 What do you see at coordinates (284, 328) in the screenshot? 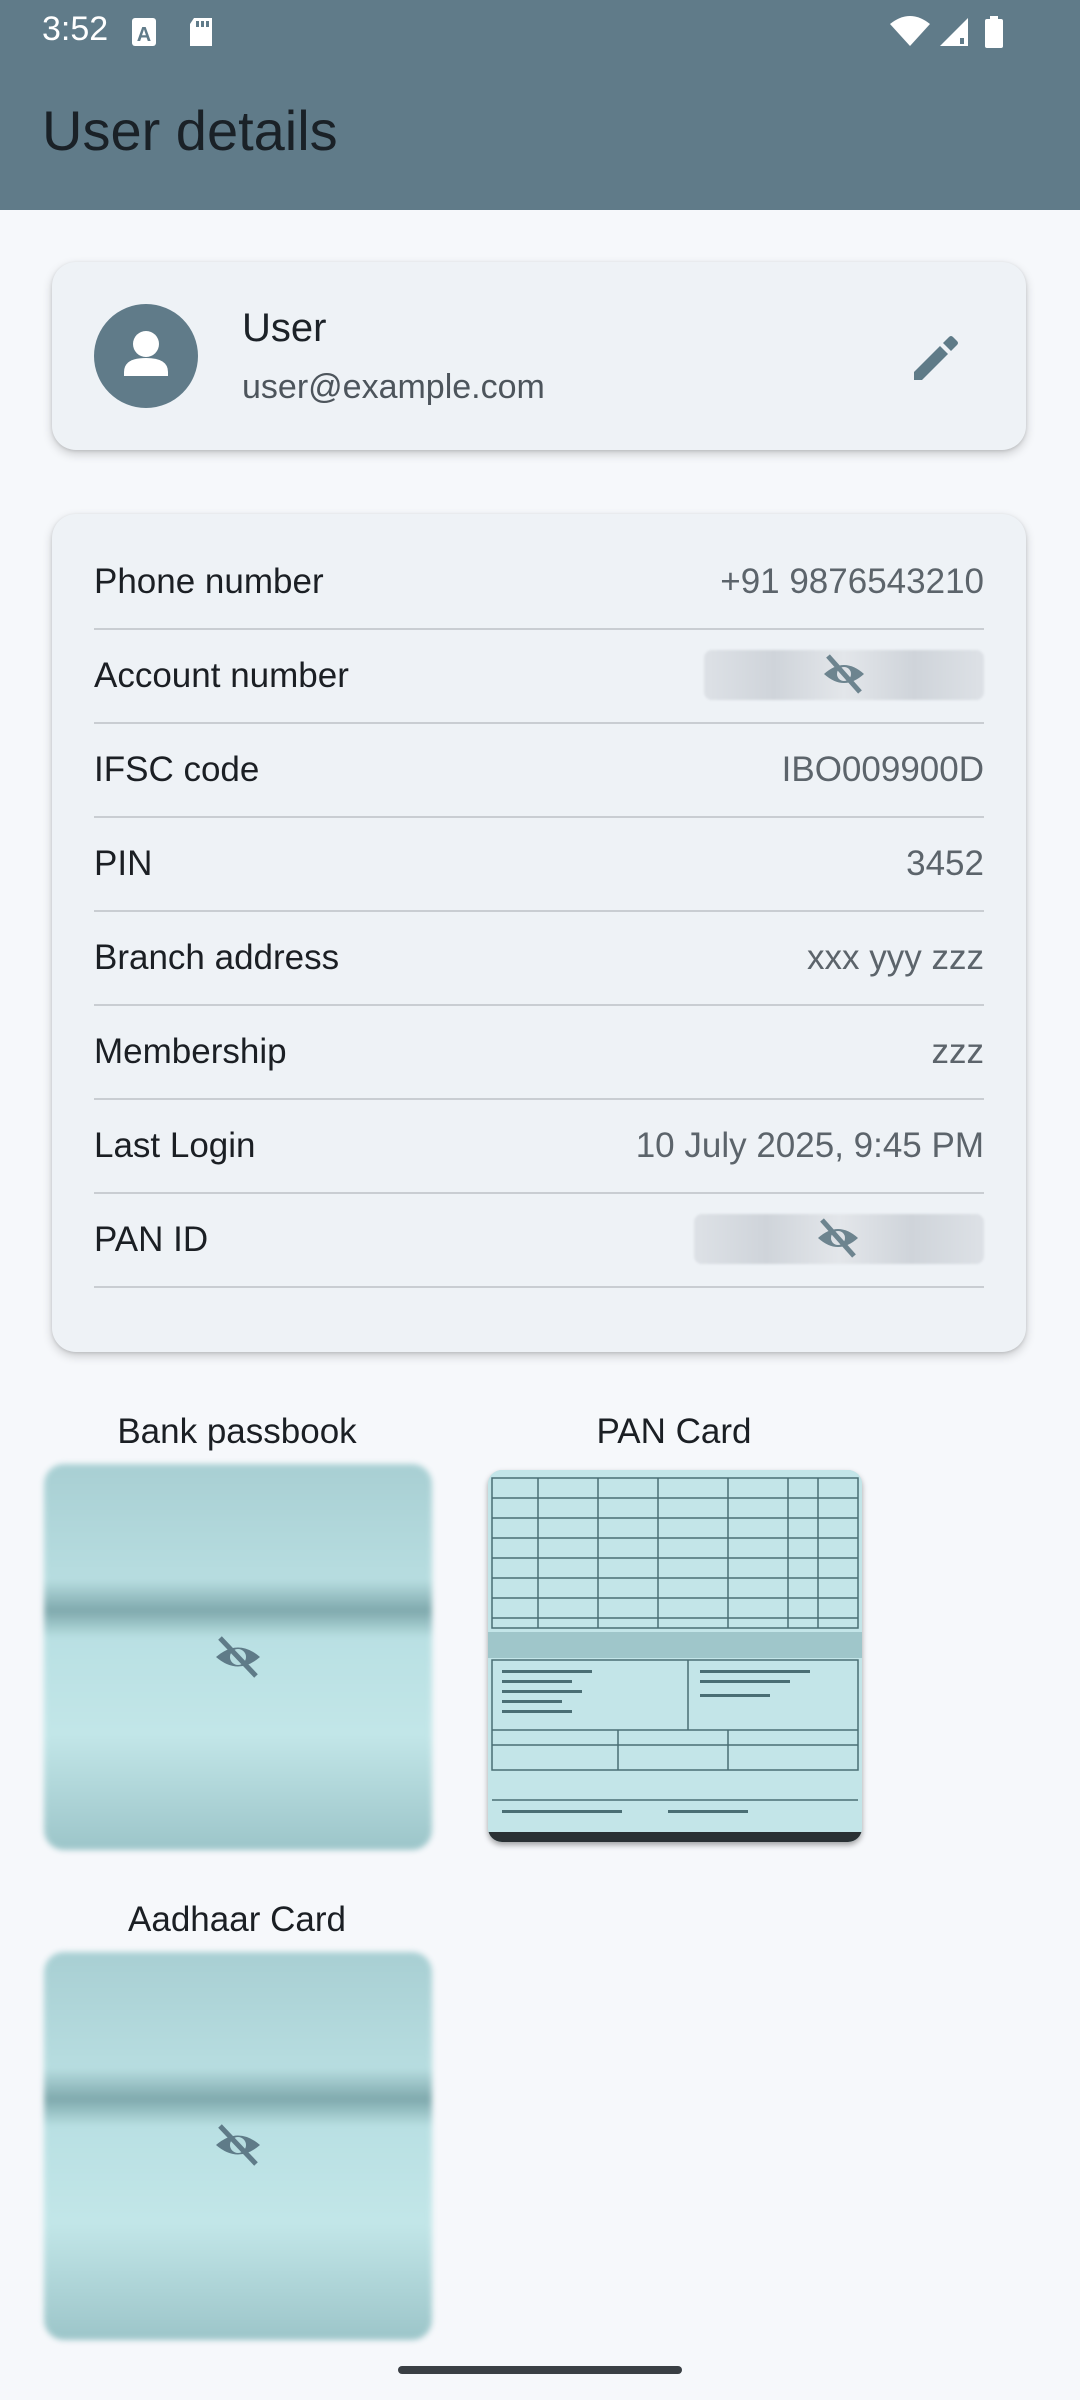
I see `user-name: User` at bounding box center [284, 328].